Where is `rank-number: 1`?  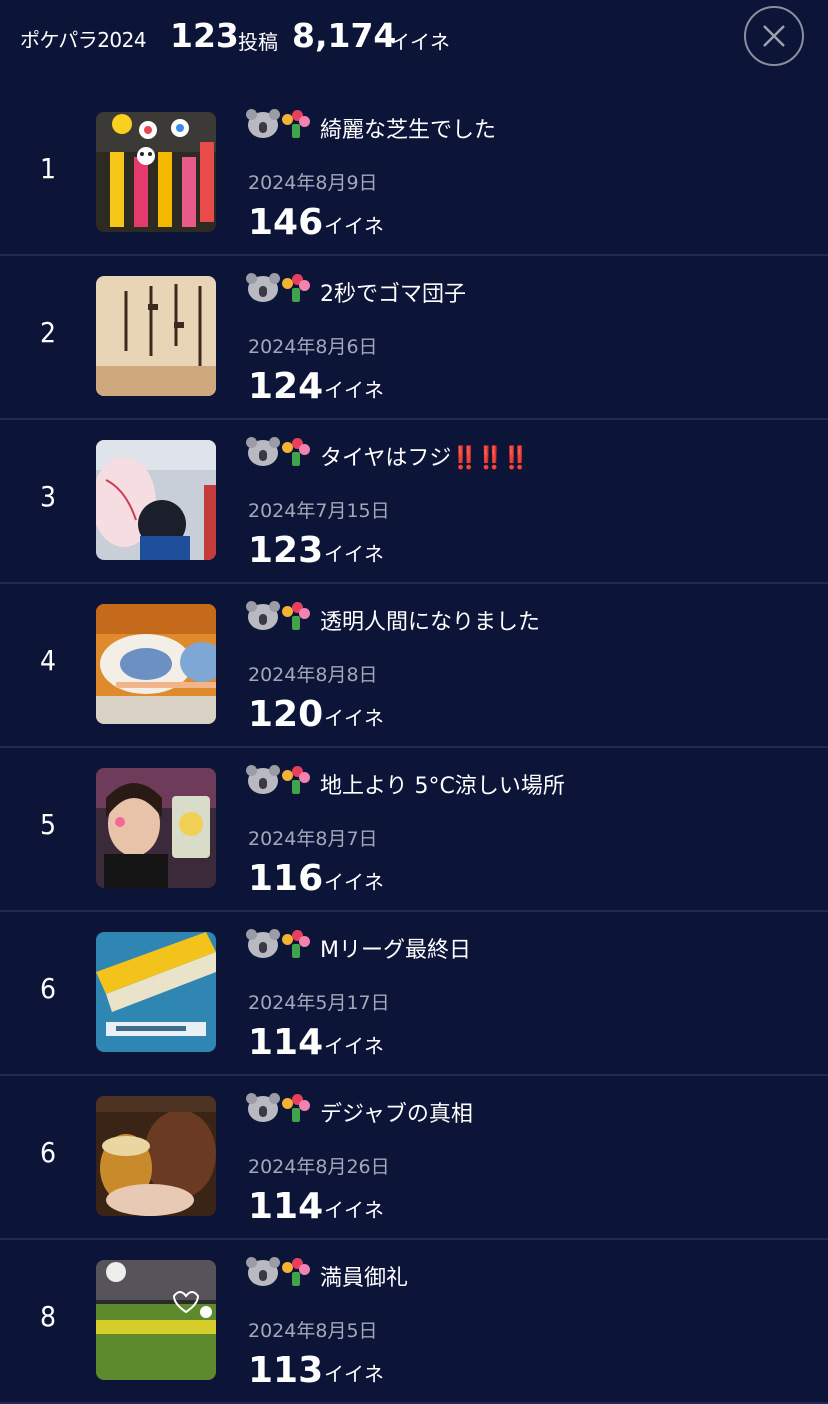 rank-number: 1 is located at coordinates (48, 168).